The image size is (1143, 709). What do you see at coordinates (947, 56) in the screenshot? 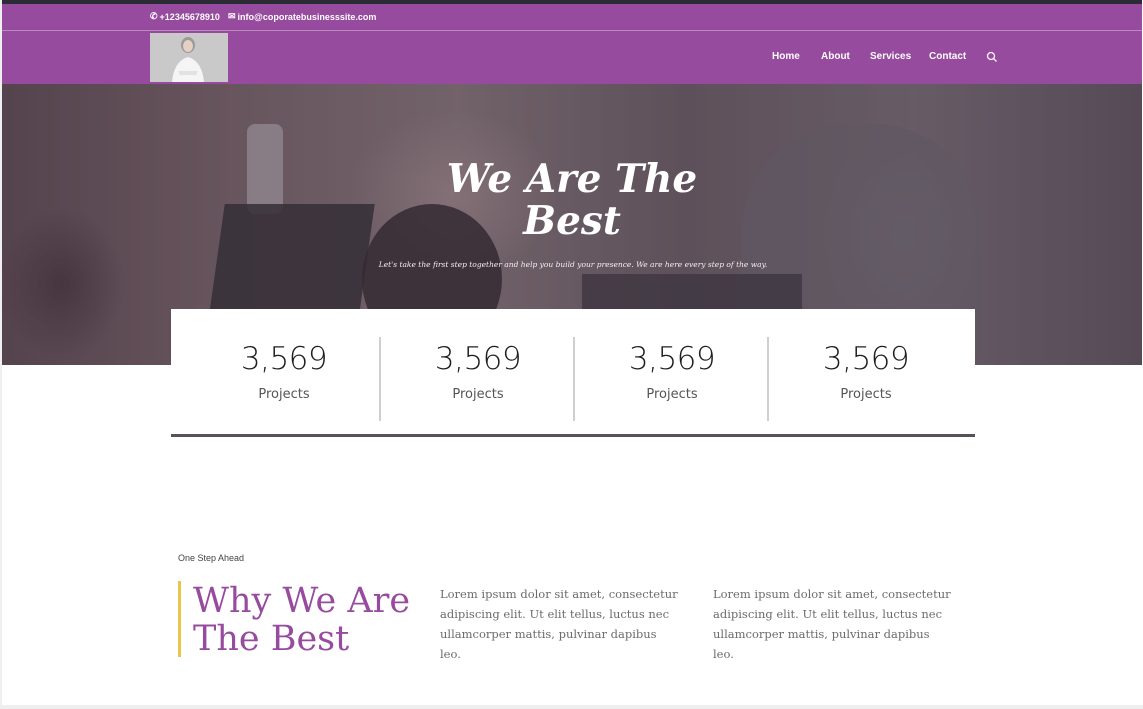
I see `nav-item-contact: Contact` at bounding box center [947, 56].